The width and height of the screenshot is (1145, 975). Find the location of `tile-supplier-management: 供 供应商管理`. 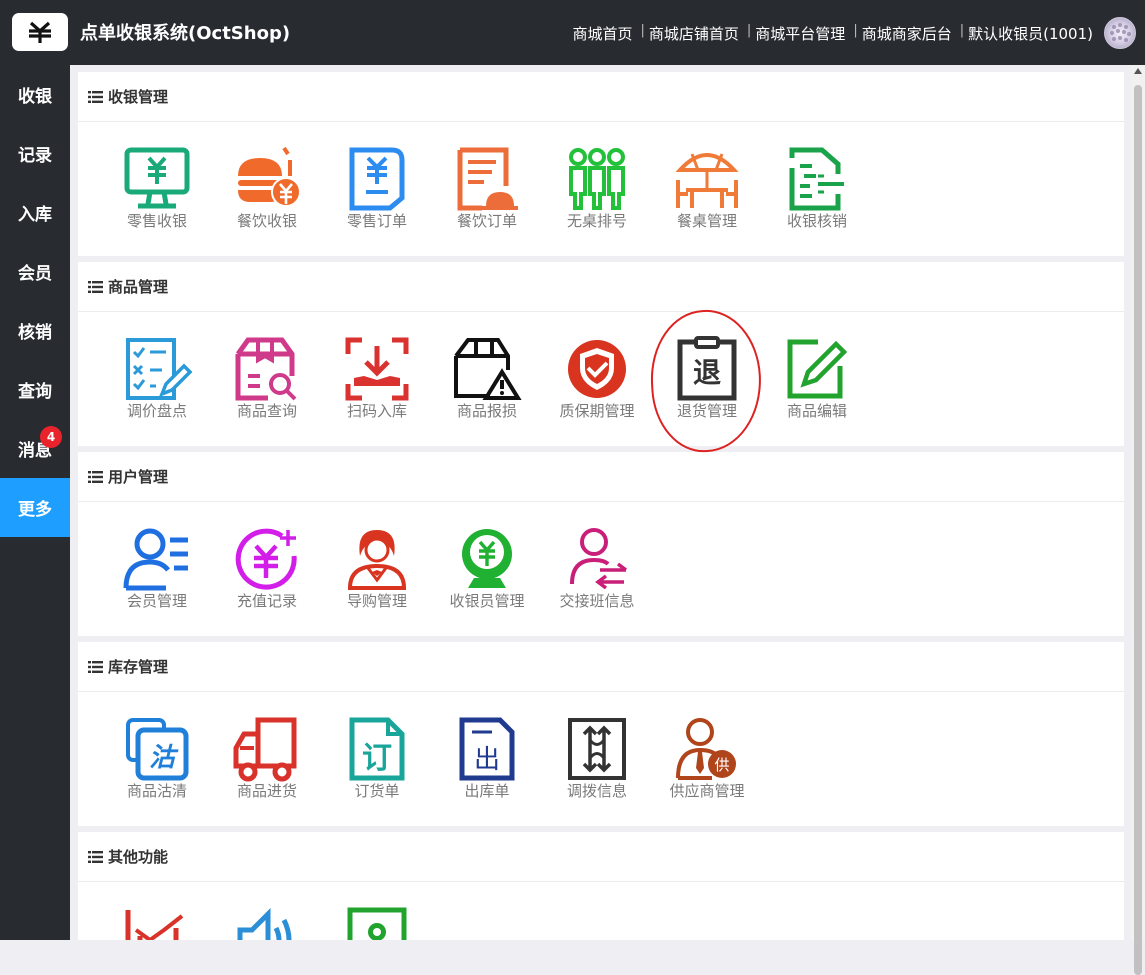

tile-supplier-management: 供 供应商管理 is located at coordinates (707, 759).